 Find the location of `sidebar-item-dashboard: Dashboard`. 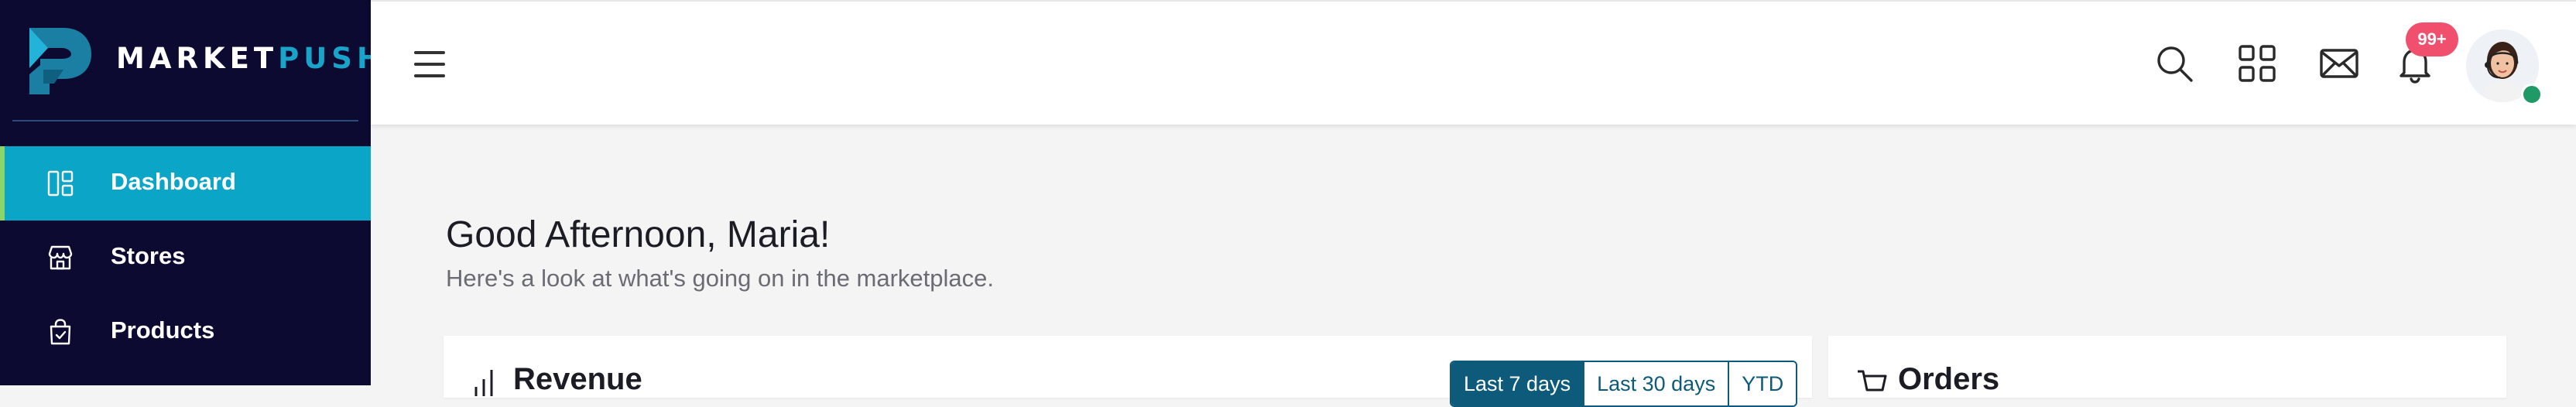

sidebar-item-dashboard: Dashboard is located at coordinates (185, 183).